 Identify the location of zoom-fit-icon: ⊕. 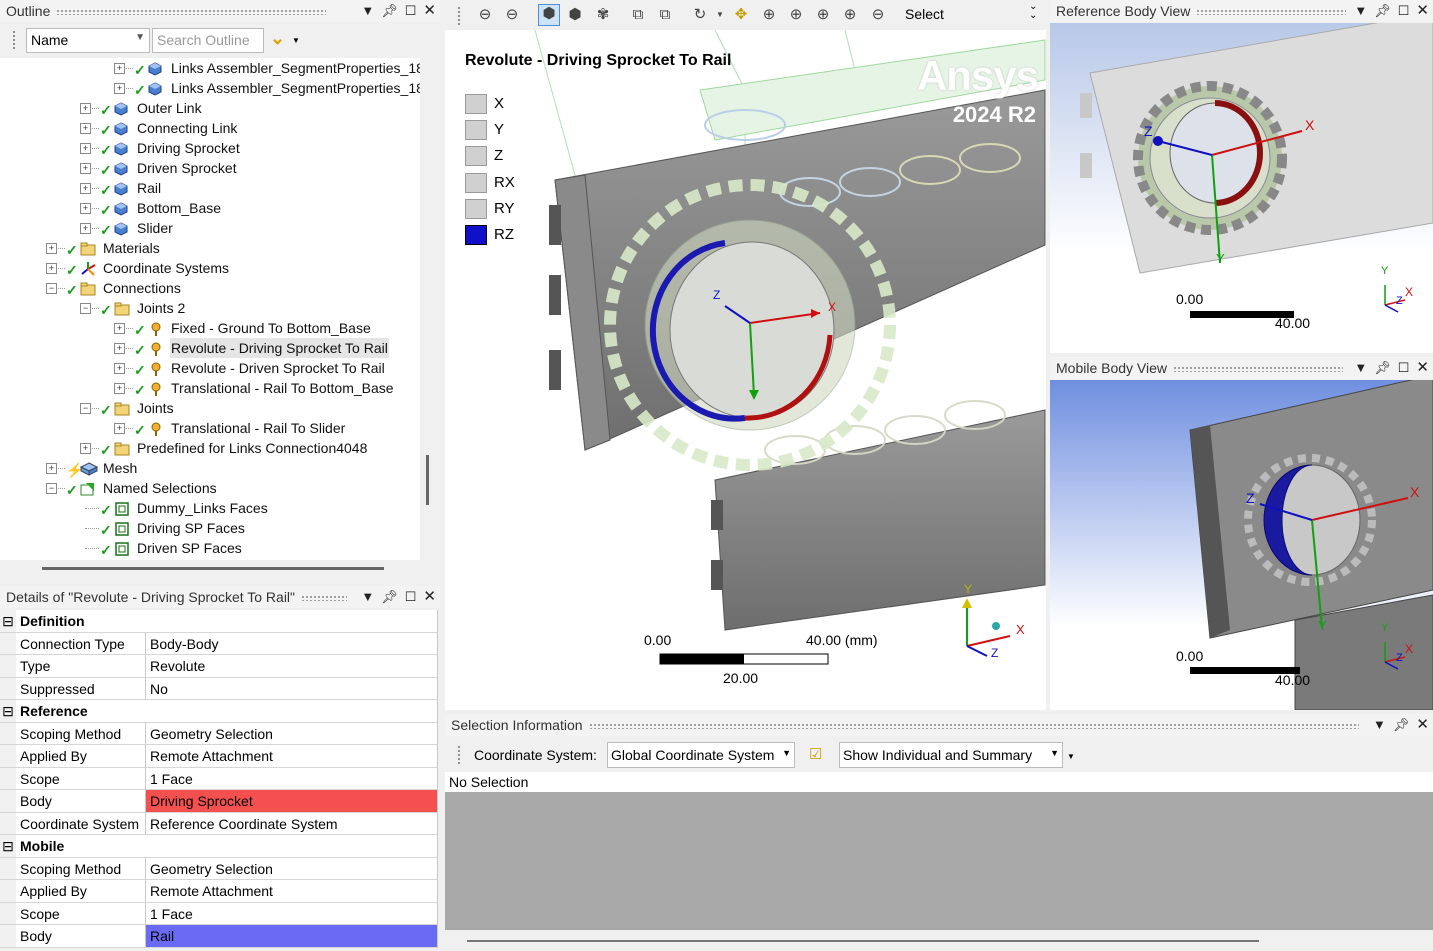
(823, 15).